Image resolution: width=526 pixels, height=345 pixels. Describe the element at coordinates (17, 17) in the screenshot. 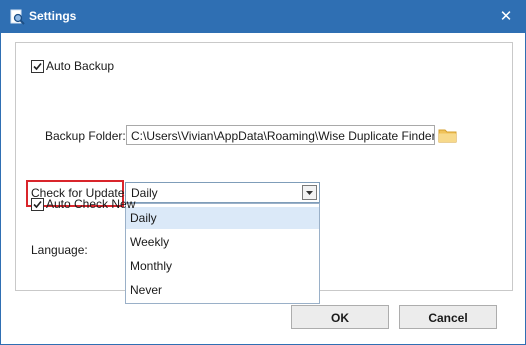

I see `magnifier-document-icon` at that location.